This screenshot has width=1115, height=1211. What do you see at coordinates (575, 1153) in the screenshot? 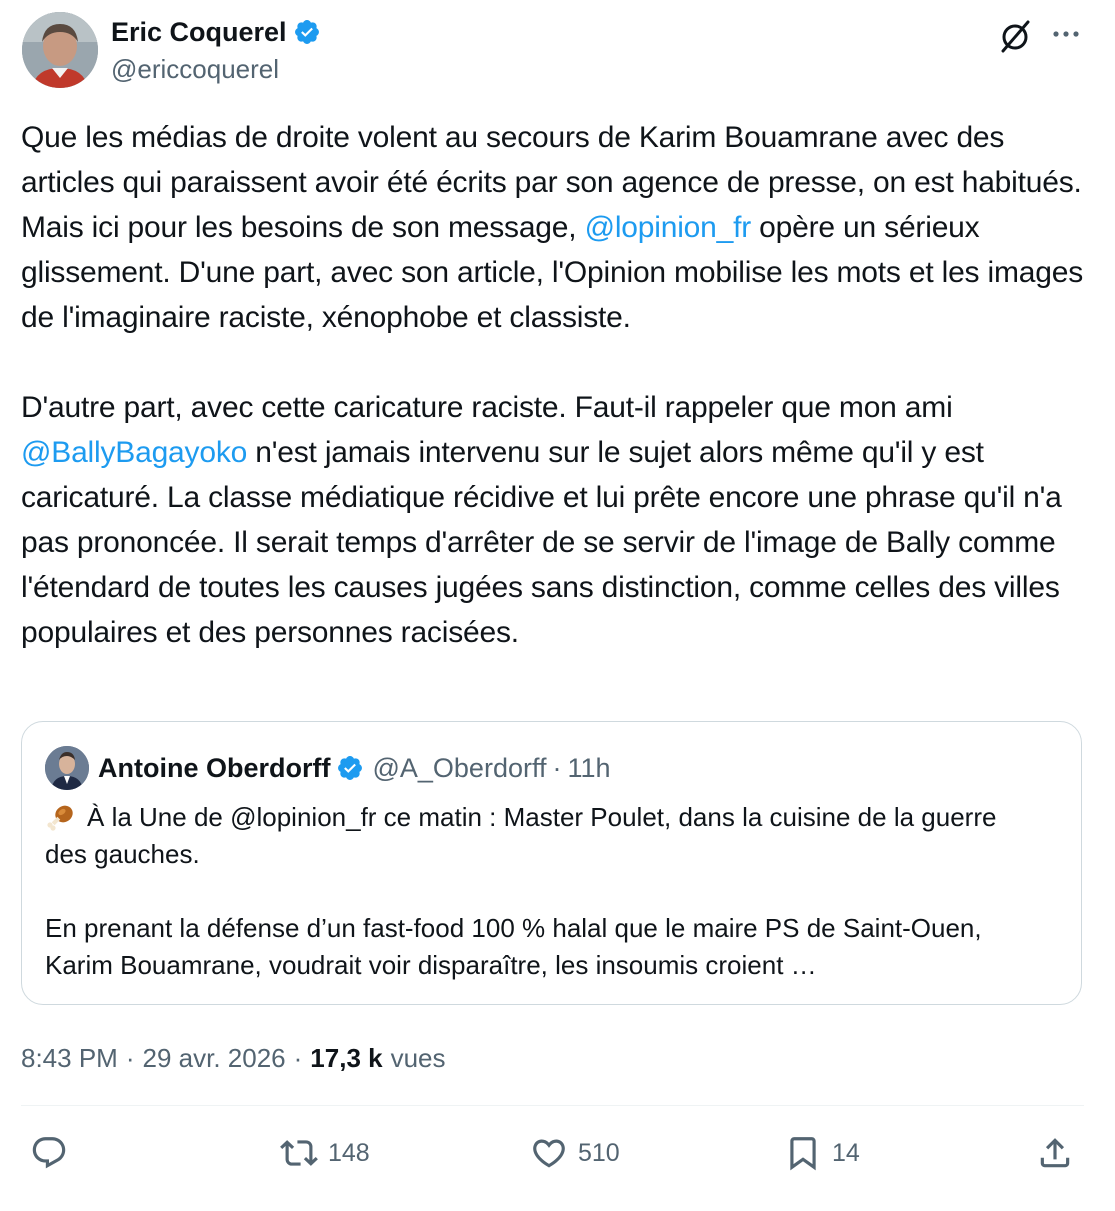
I see `like-button: 510` at bounding box center [575, 1153].